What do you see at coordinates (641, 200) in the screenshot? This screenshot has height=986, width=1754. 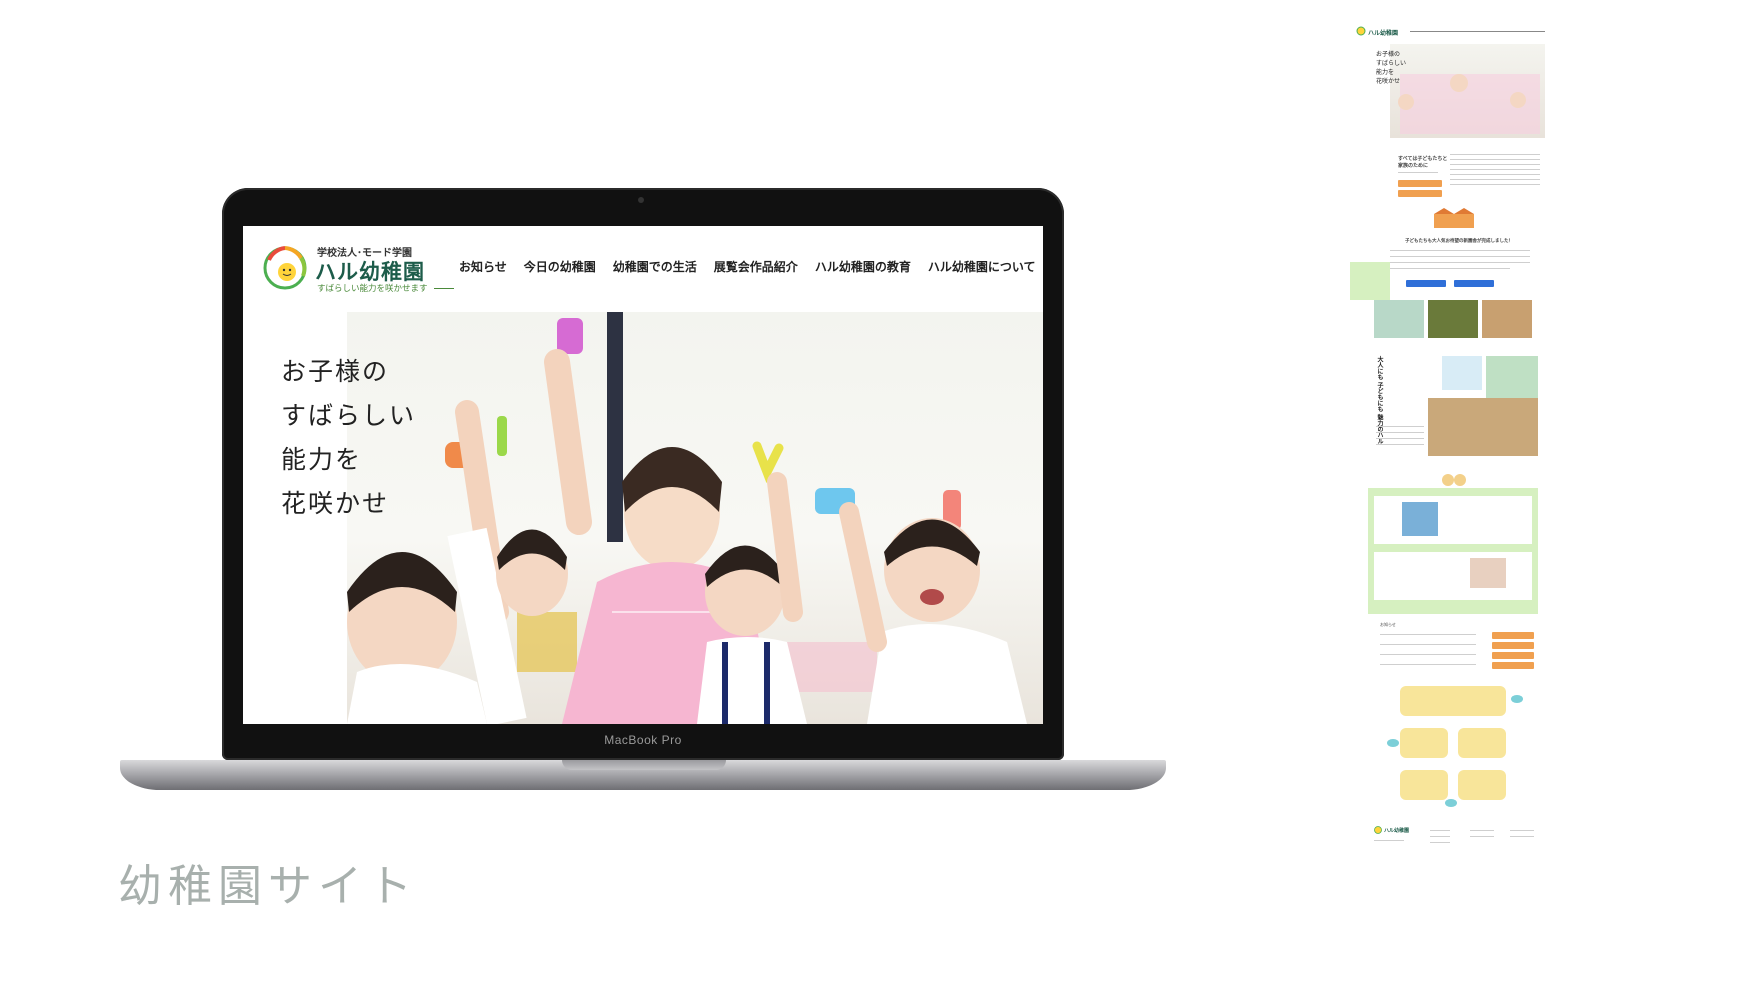 I see `camera-dot` at bounding box center [641, 200].